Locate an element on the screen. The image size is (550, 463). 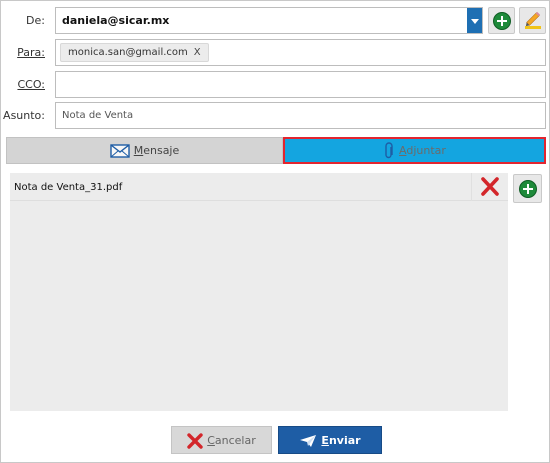
send-button: Enviar is located at coordinates (330, 440).